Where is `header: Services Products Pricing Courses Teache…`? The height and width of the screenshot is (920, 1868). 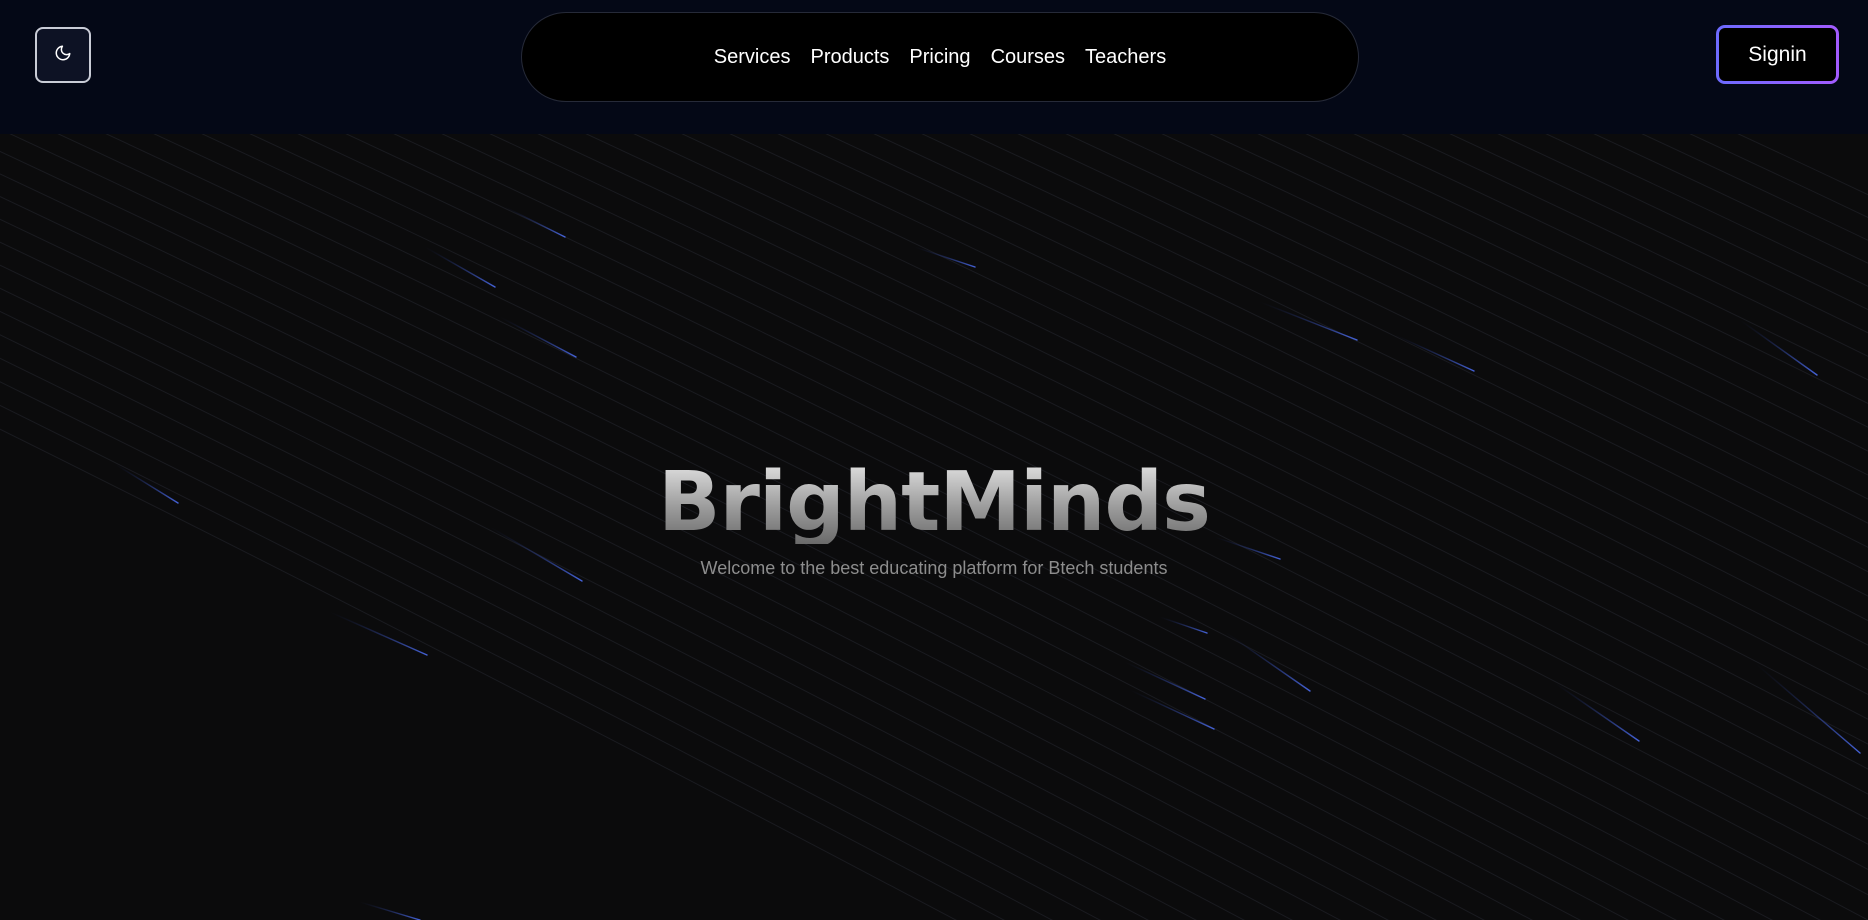
header: Services Products Pricing Courses Teache… is located at coordinates (934, 67).